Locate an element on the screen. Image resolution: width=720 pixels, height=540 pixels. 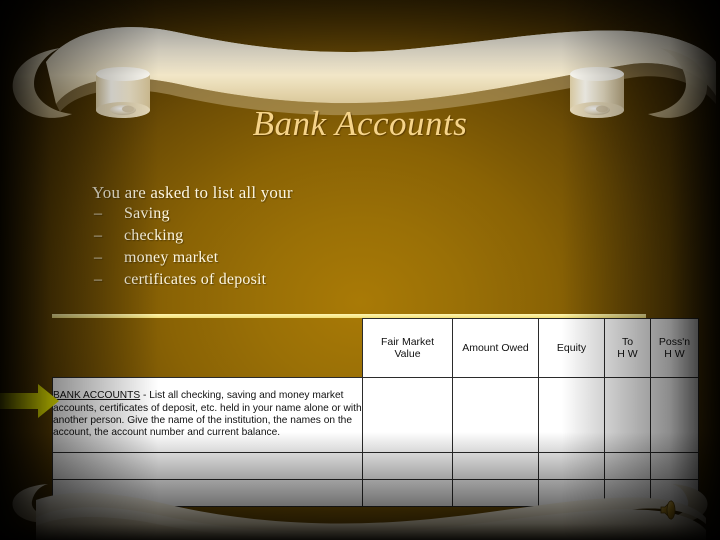
header-cell-blank is located at coordinates (208, 348).